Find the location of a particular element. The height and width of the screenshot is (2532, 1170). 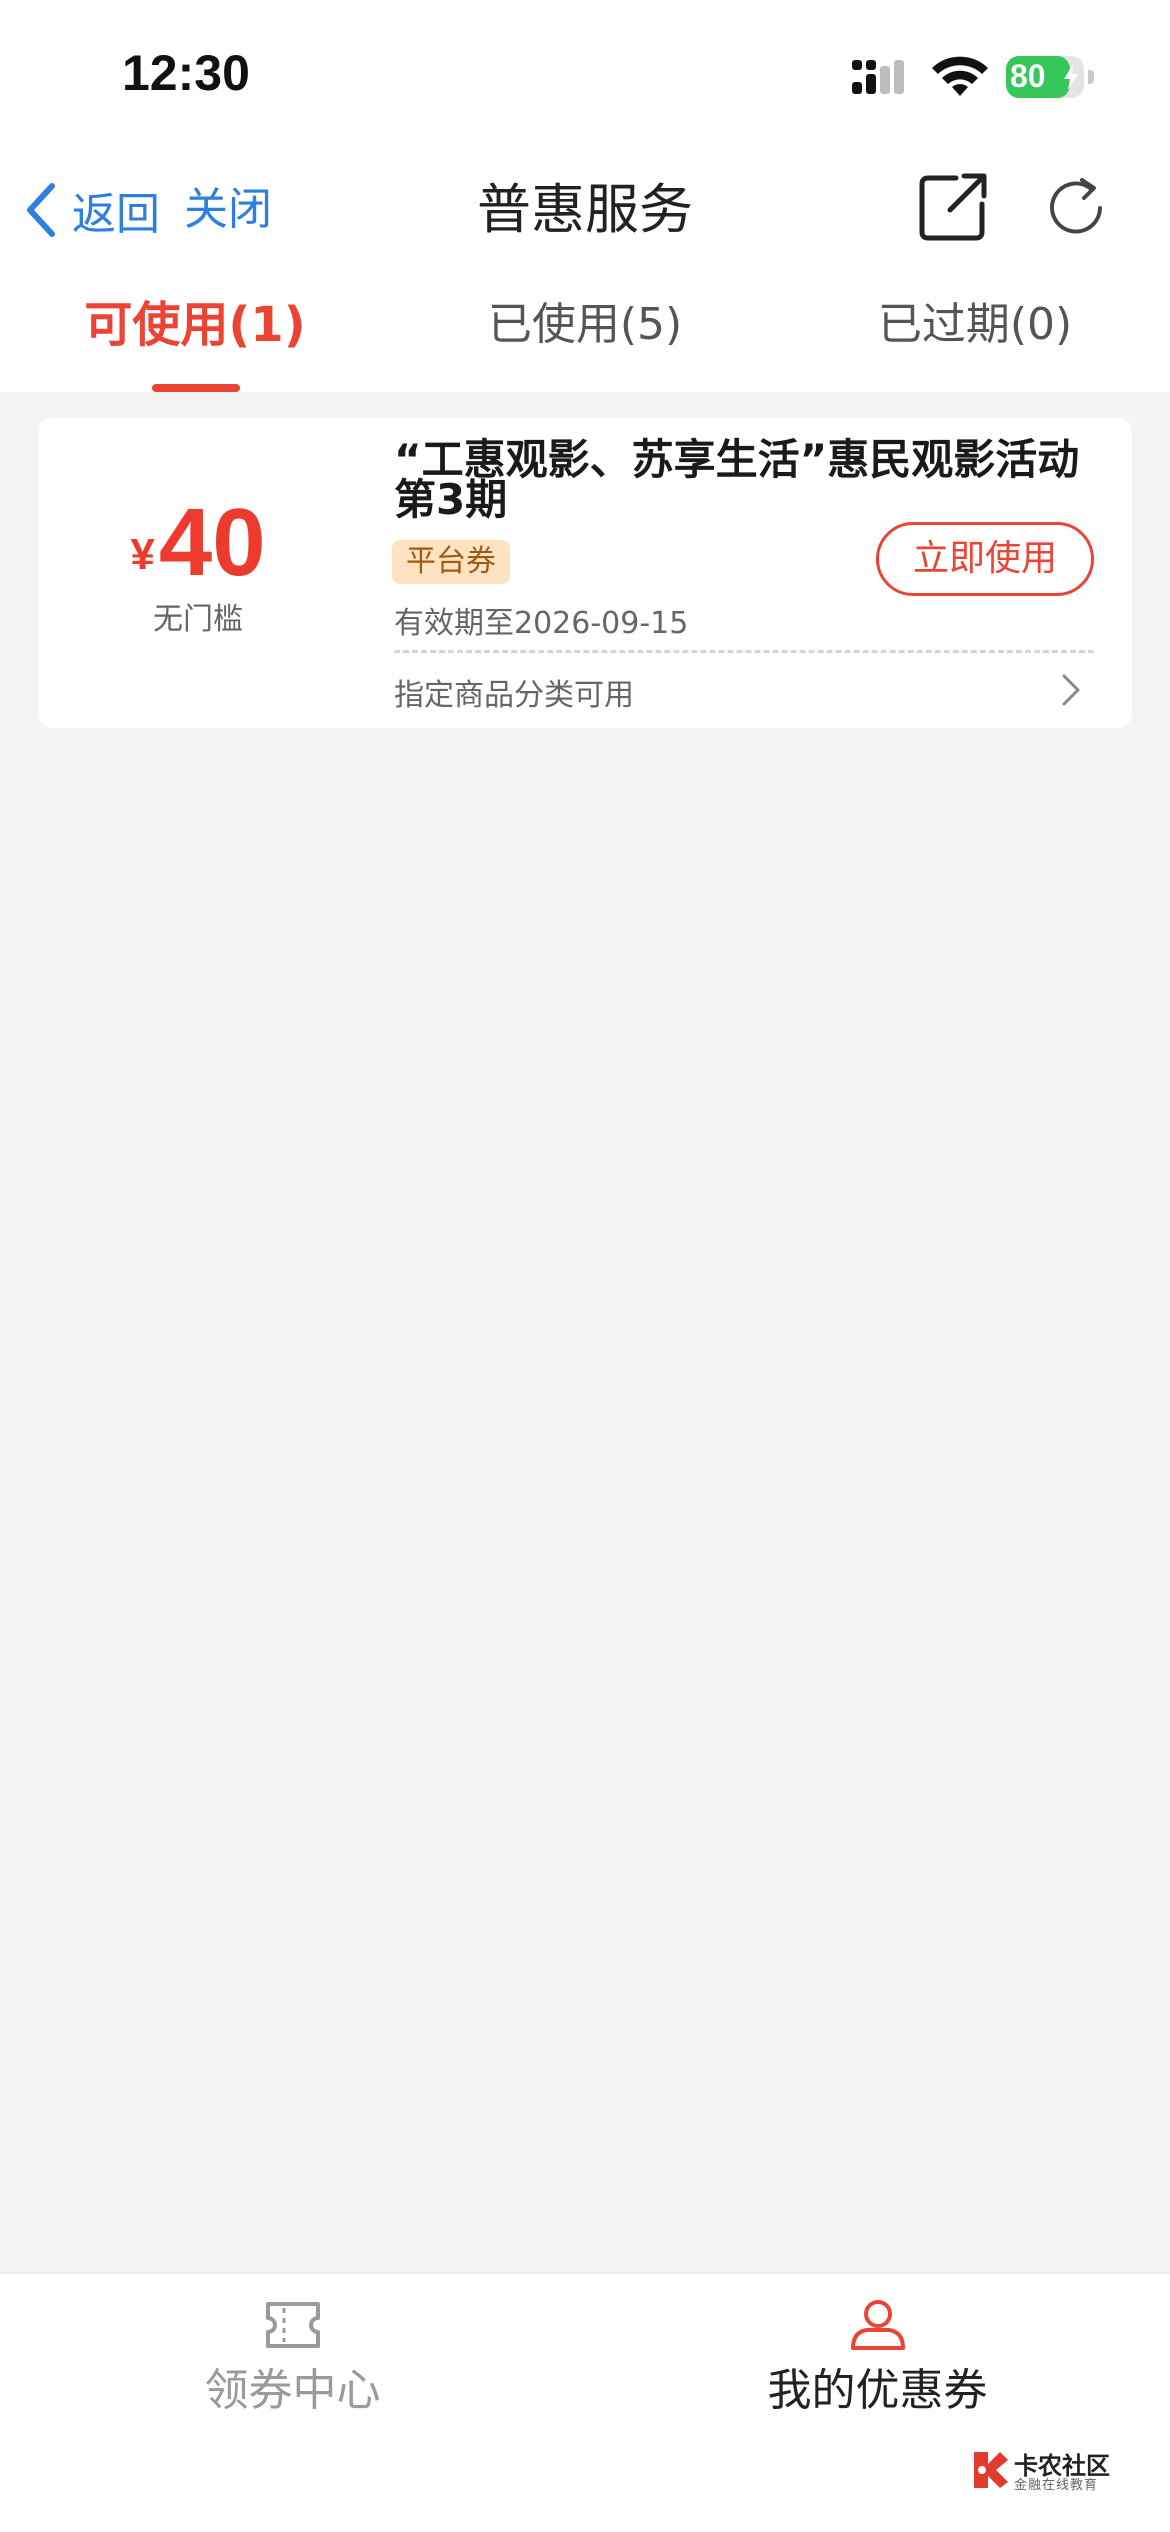

ticket-icon is located at coordinates (293, 2325).